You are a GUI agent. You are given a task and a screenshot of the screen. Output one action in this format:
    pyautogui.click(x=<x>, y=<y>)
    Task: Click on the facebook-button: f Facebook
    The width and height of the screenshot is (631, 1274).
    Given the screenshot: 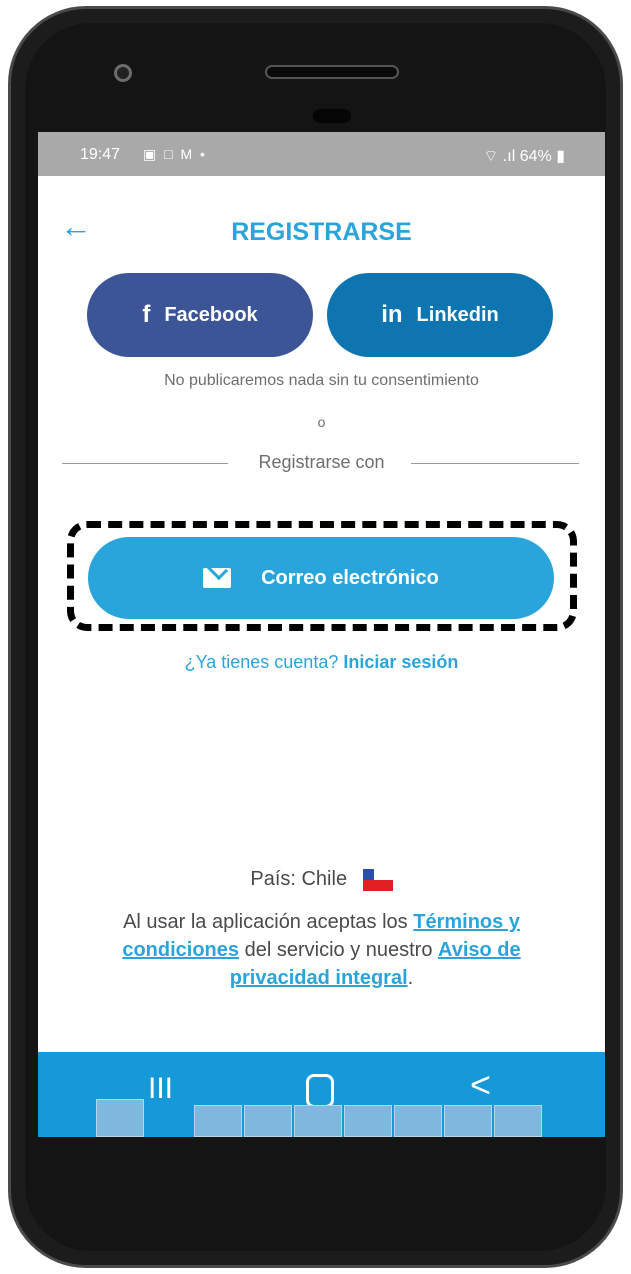 What is the action you would take?
    pyautogui.click(x=200, y=315)
    